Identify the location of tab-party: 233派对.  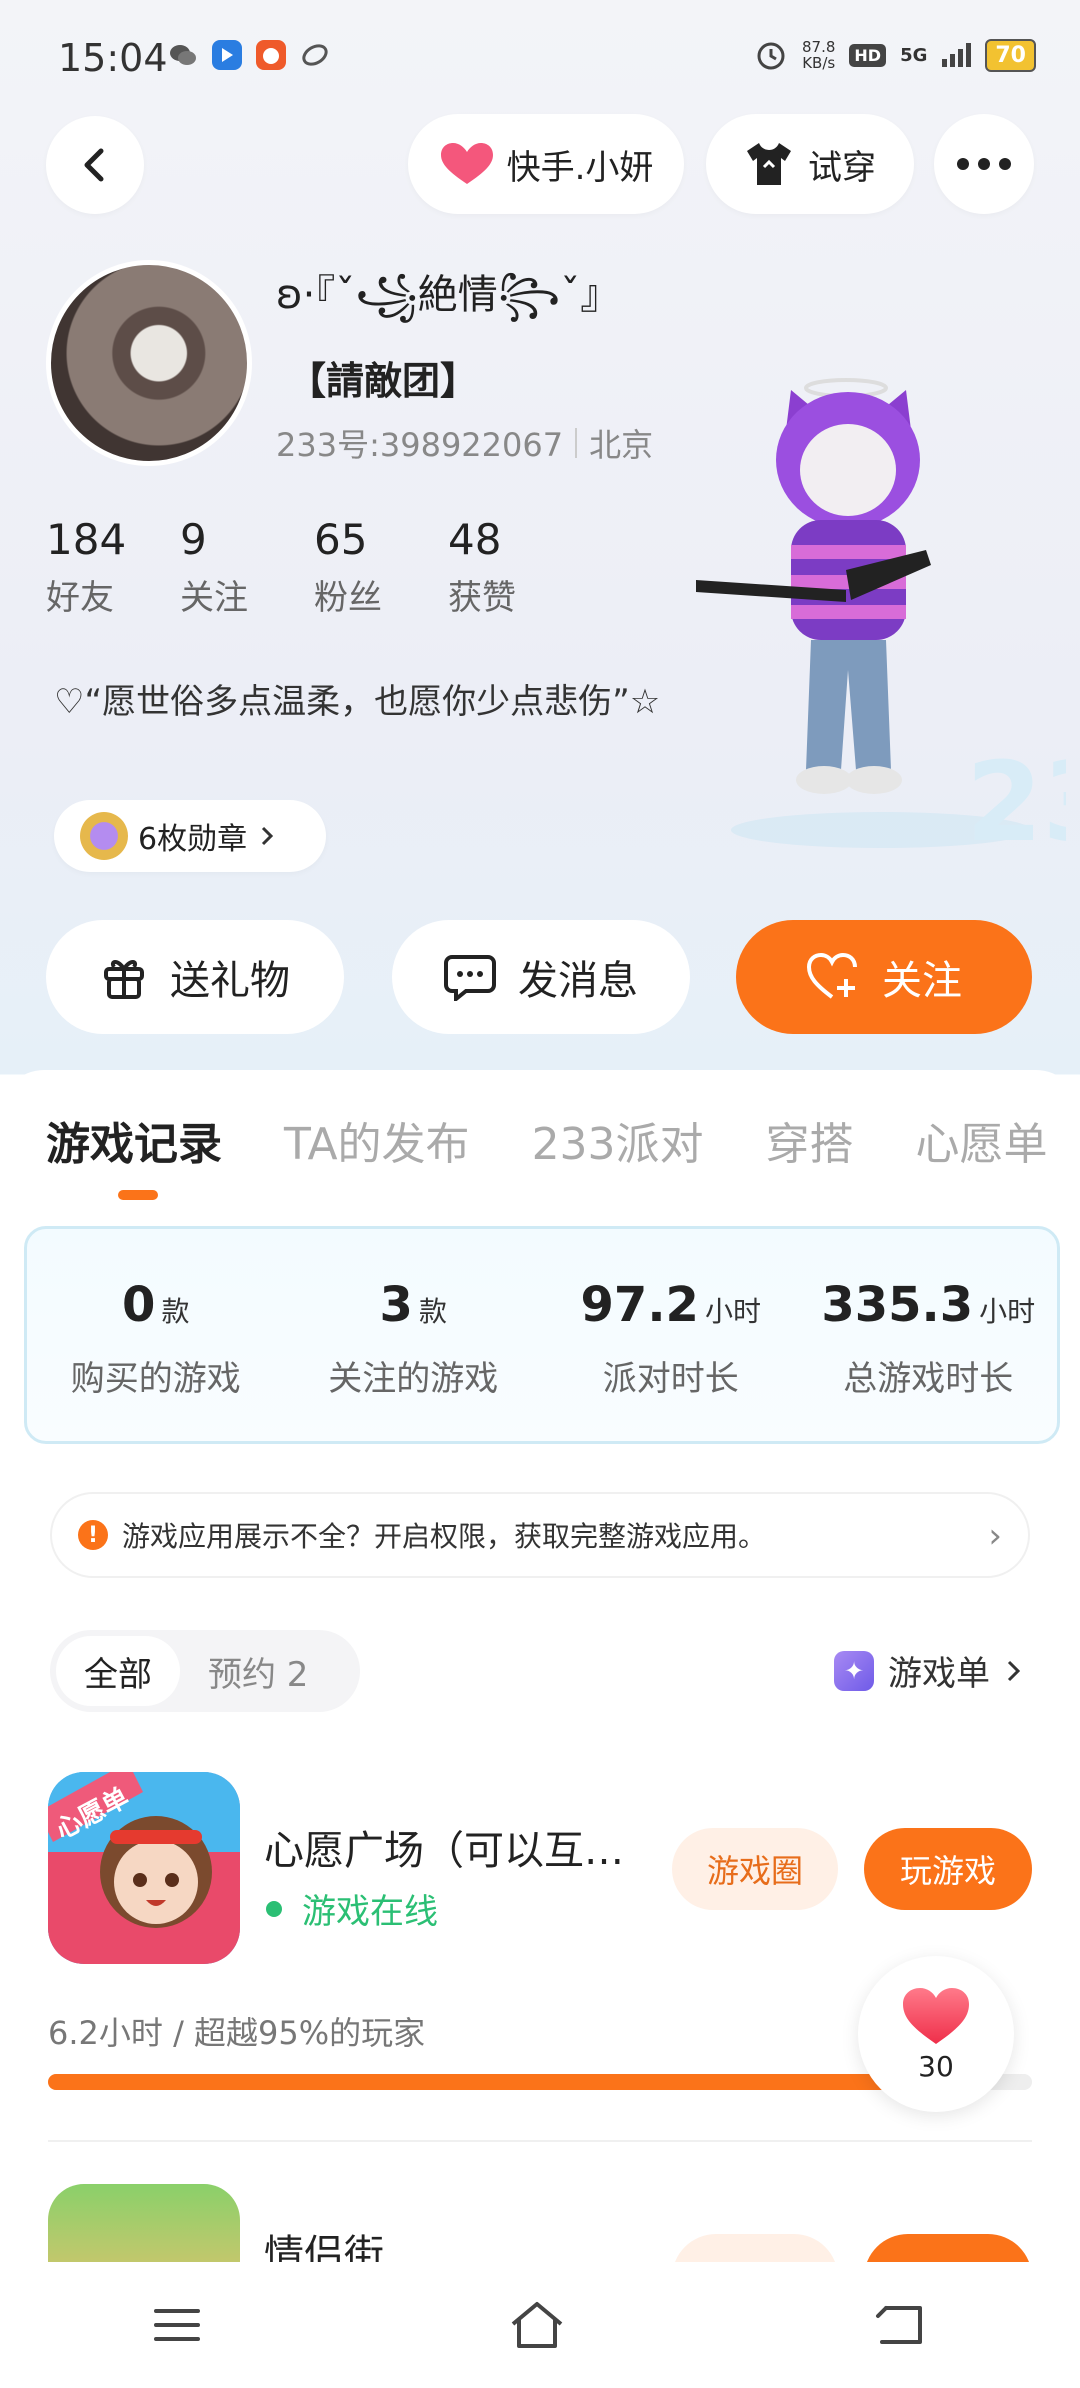
(618, 1140).